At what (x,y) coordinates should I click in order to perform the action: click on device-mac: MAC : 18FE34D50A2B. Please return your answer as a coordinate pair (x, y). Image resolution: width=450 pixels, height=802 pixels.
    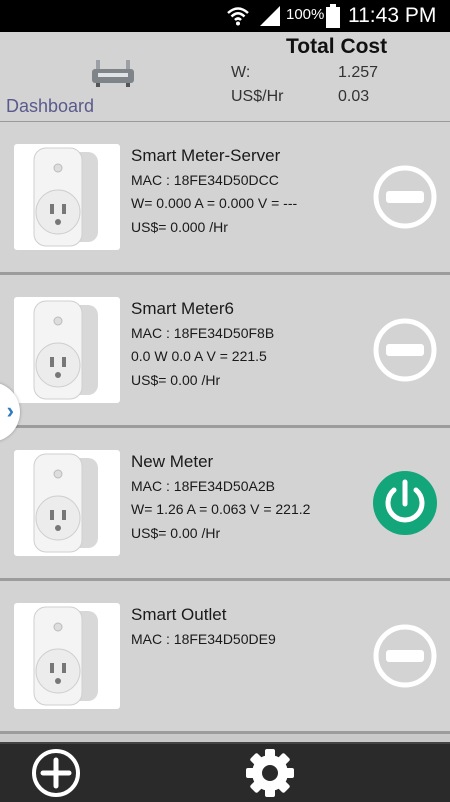
    Looking at the image, I should click on (203, 486).